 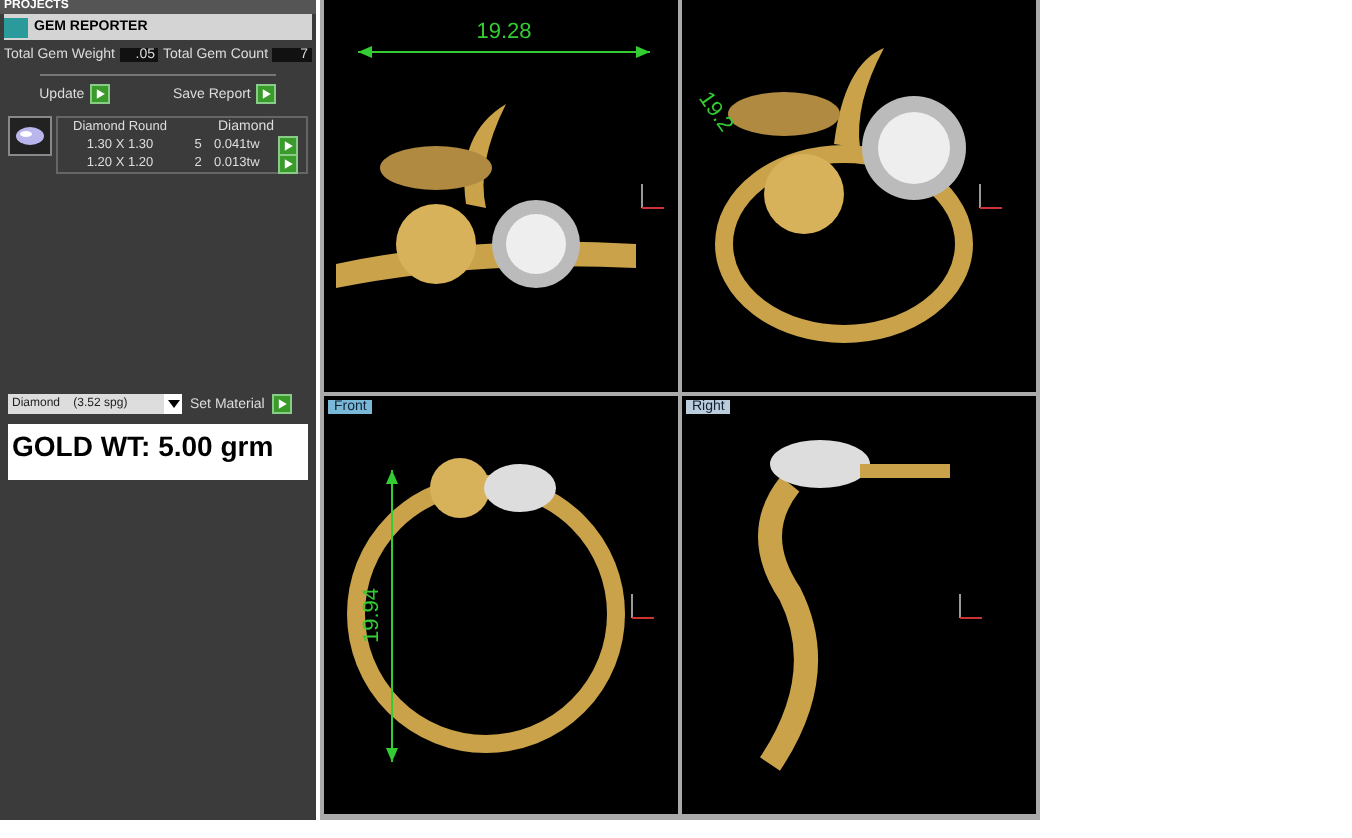 What do you see at coordinates (16, 27) in the screenshot?
I see `gem-reporter-icon` at bounding box center [16, 27].